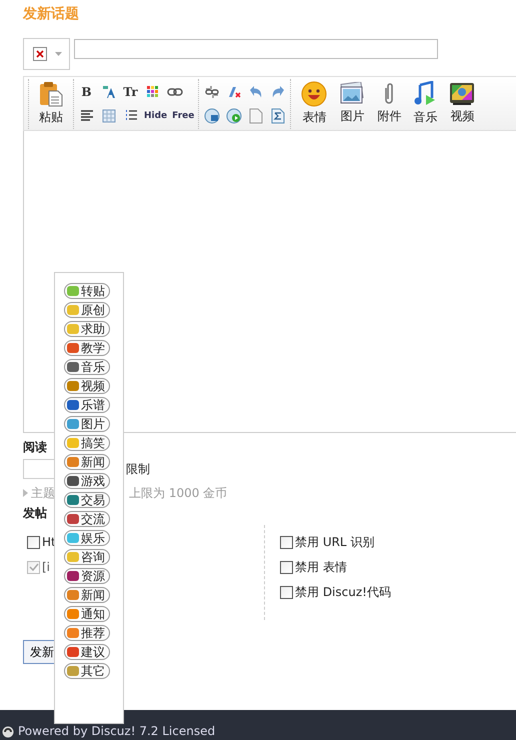 The image size is (516, 740). Describe the element at coordinates (87, 348) in the screenshot. I see `menu-item: 教学` at that location.